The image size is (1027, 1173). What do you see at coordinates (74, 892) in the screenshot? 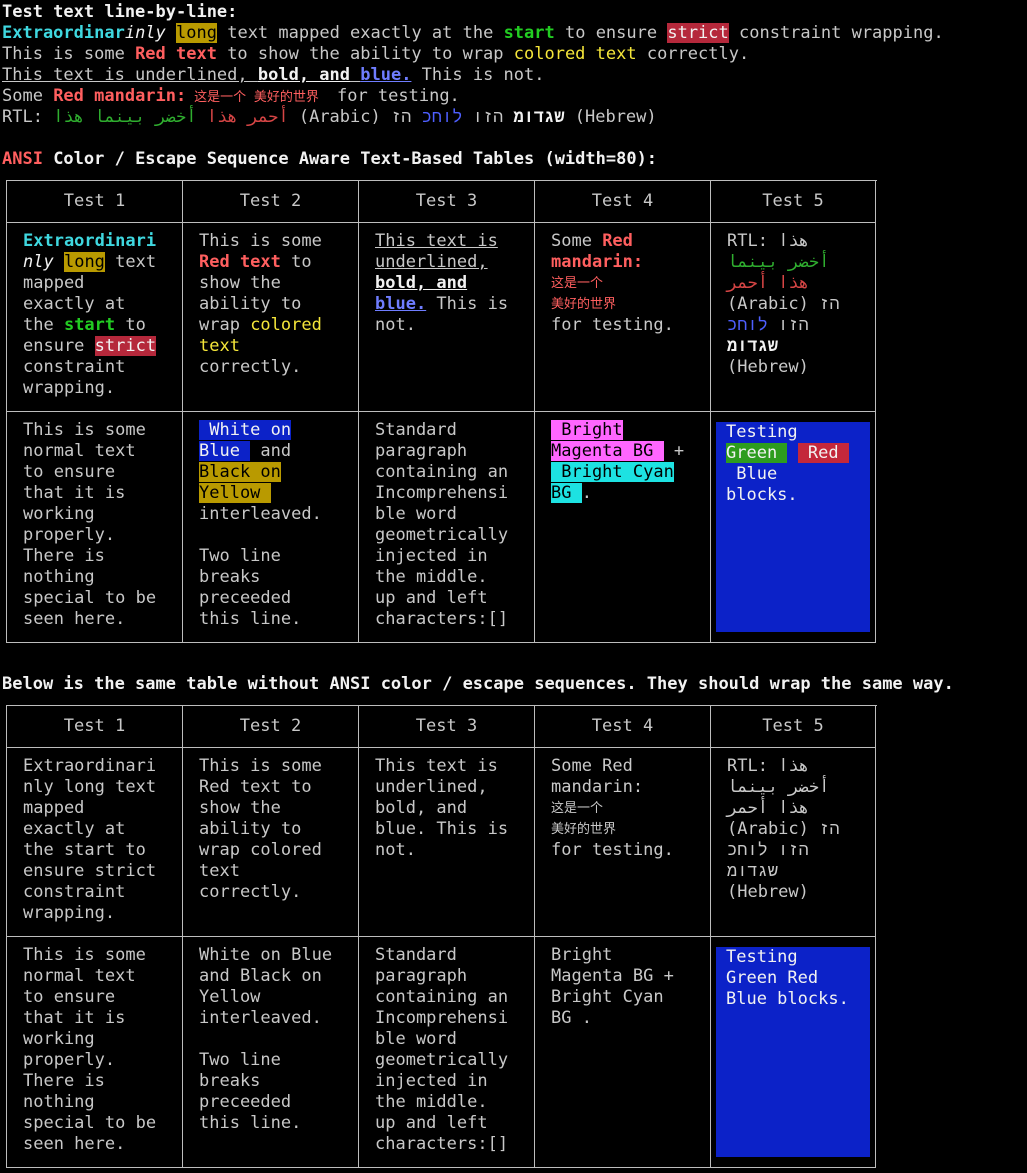
I see `t2-r1c1-l7: constraint` at bounding box center [74, 892].